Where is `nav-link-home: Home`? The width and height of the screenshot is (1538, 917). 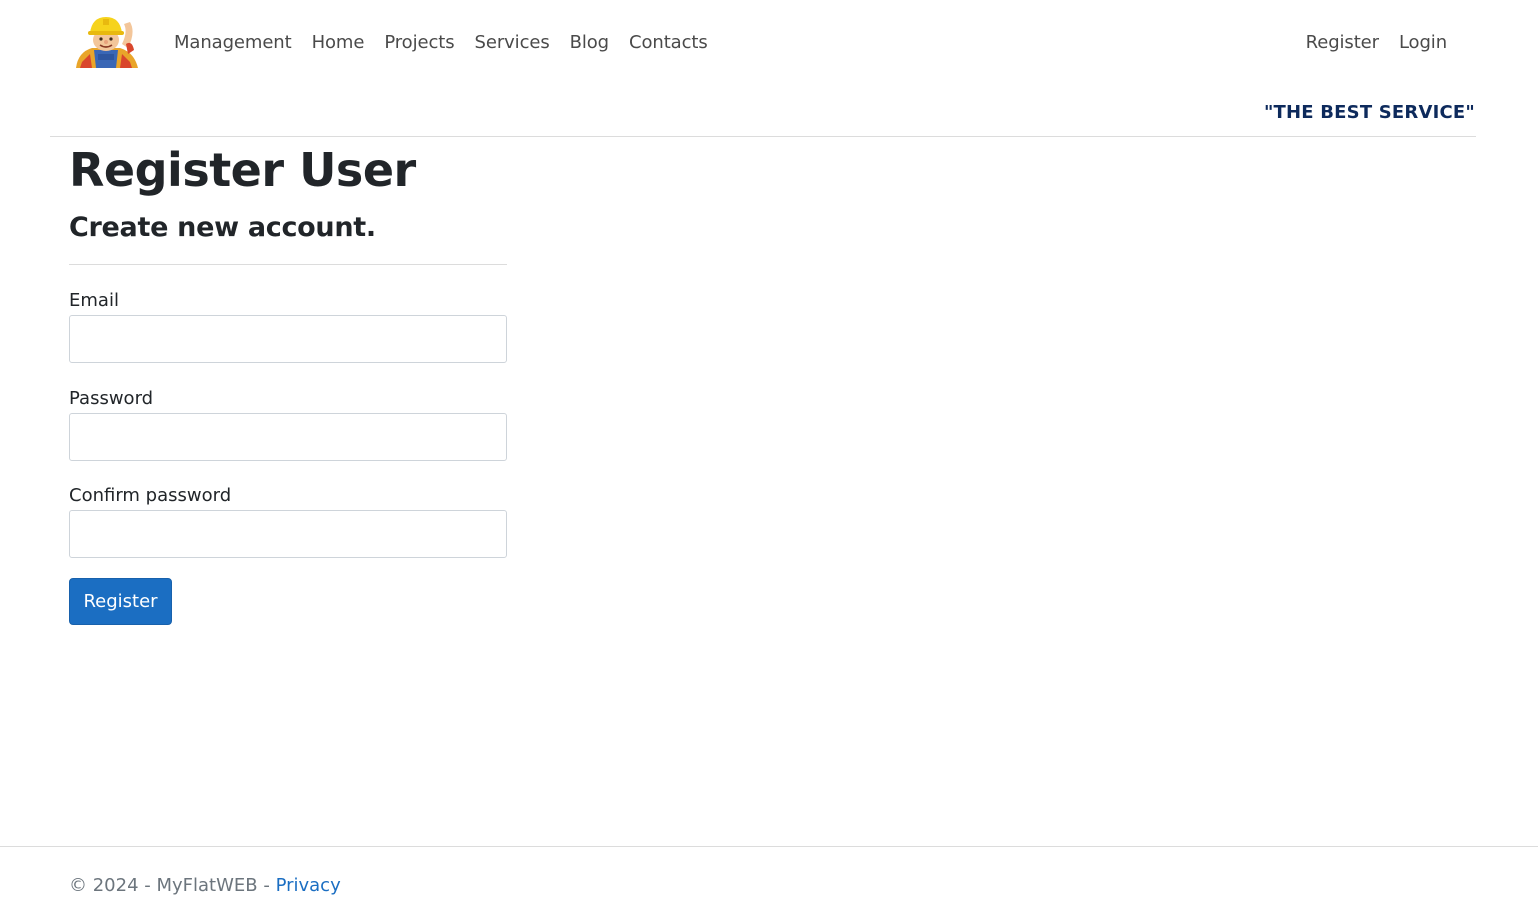
nav-link-home: Home is located at coordinates (338, 43).